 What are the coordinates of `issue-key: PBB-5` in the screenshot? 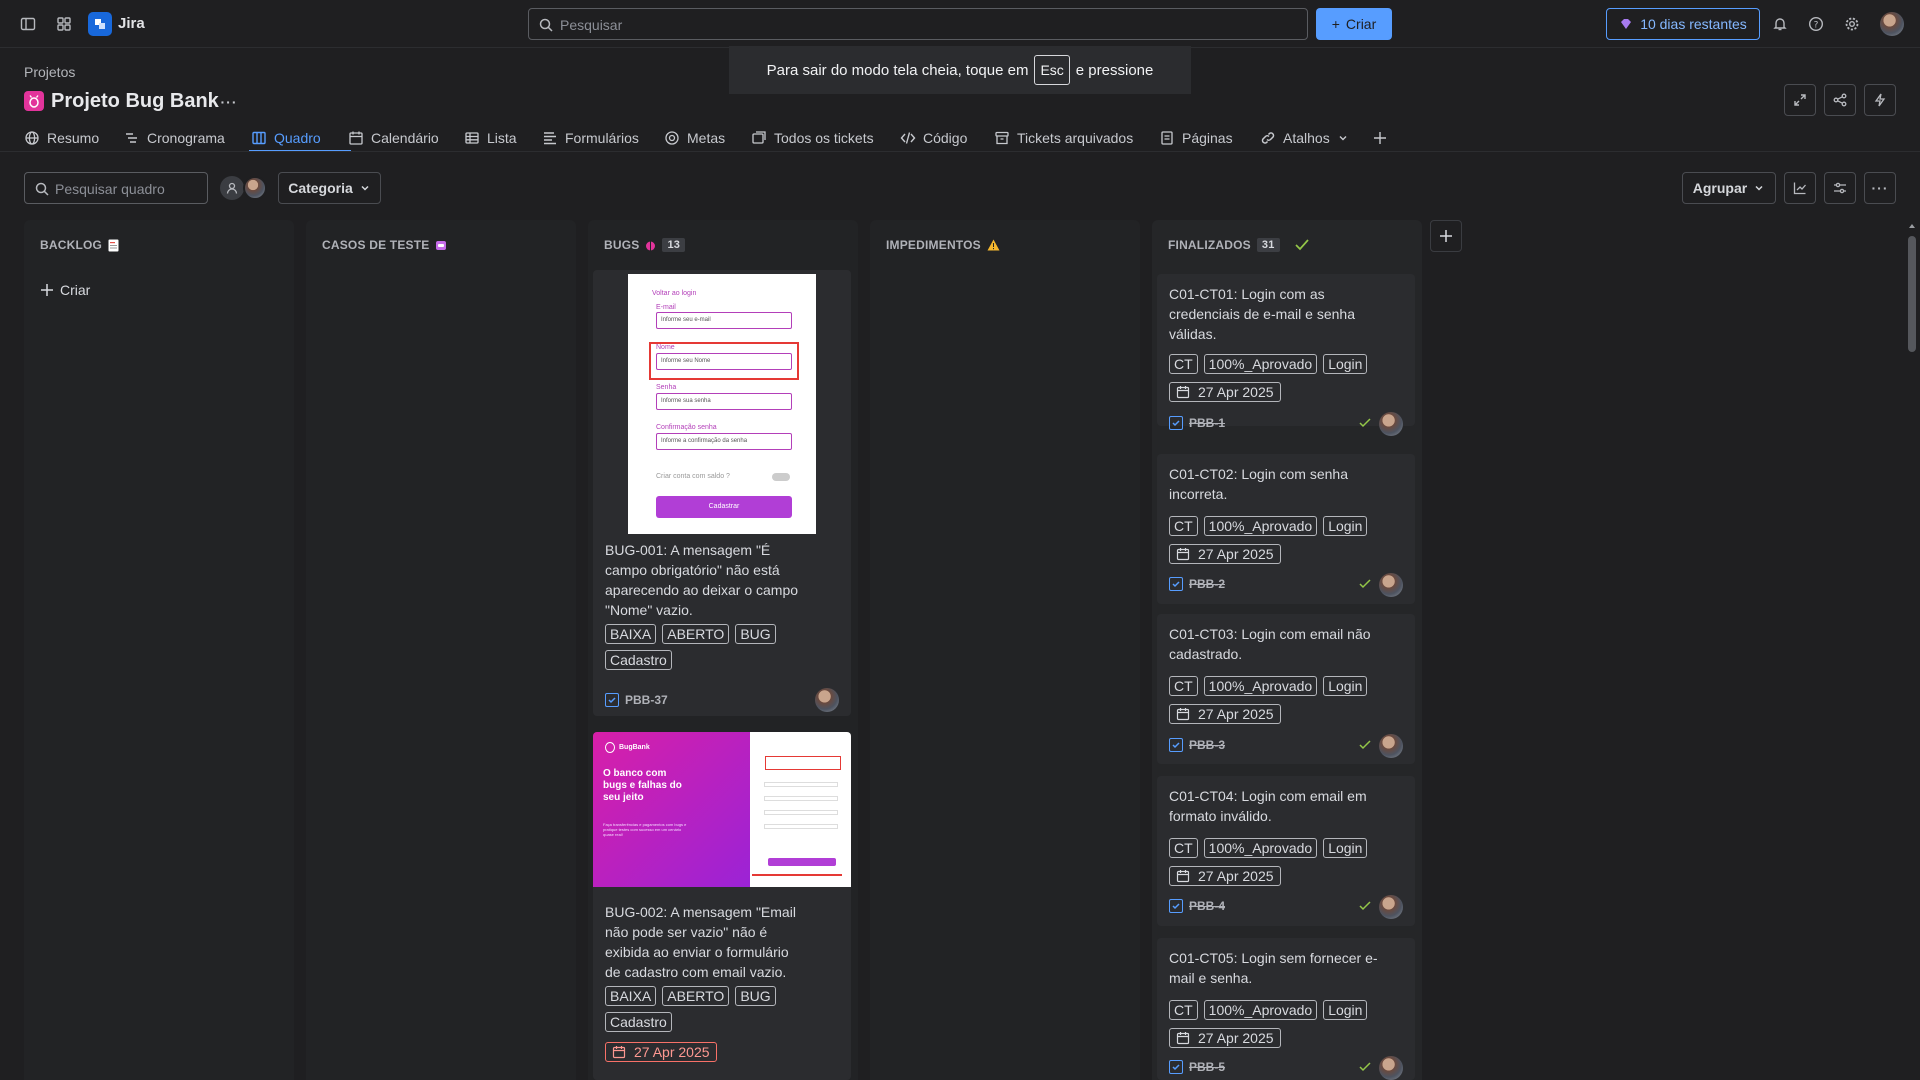 It's located at (1197, 1067).